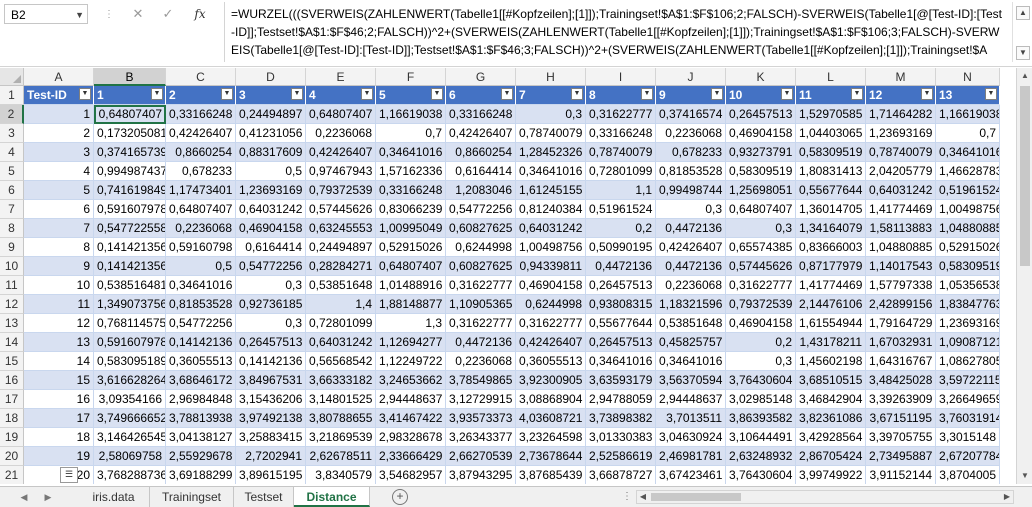  I want to click on column-header: H, so click(551, 77).